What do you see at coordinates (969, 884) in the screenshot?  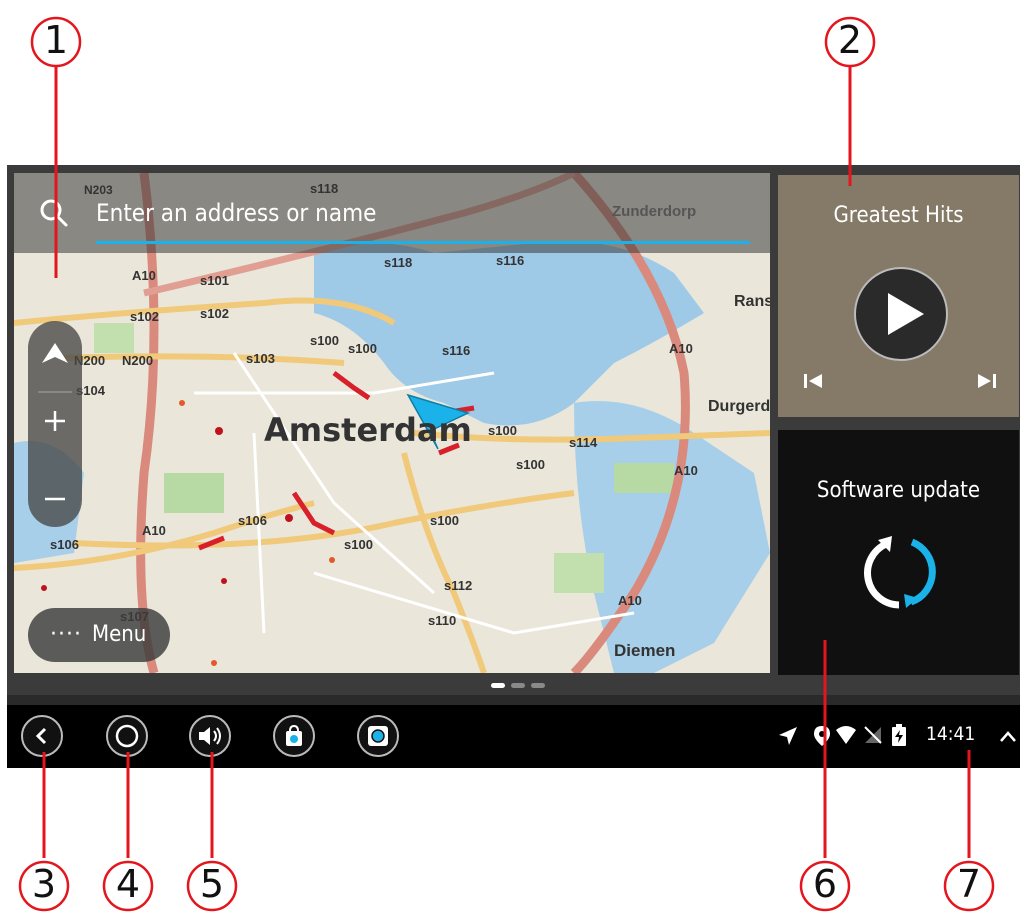 I see `callout-number-7: 7` at bounding box center [969, 884].